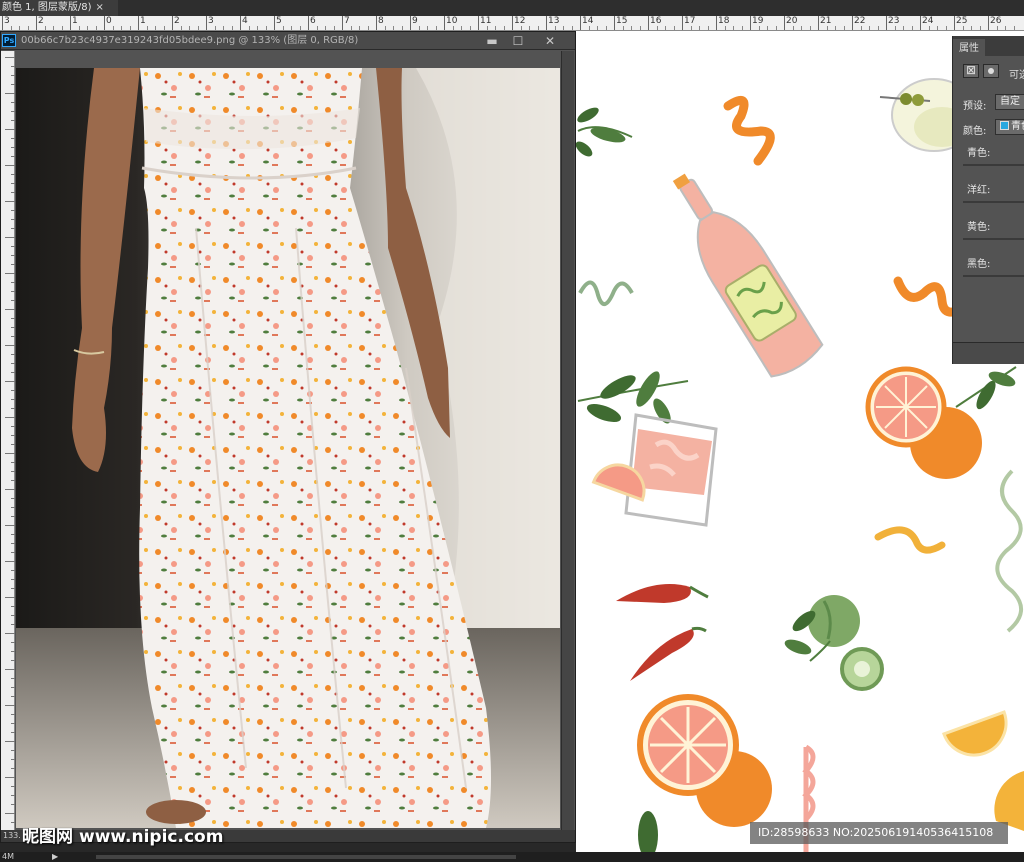 This screenshot has width=1024, height=862. What do you see at coordinates (55, 857) in the screenshot?
I see `status-arrow-icon: ▶` at bounding box center [55, 857].